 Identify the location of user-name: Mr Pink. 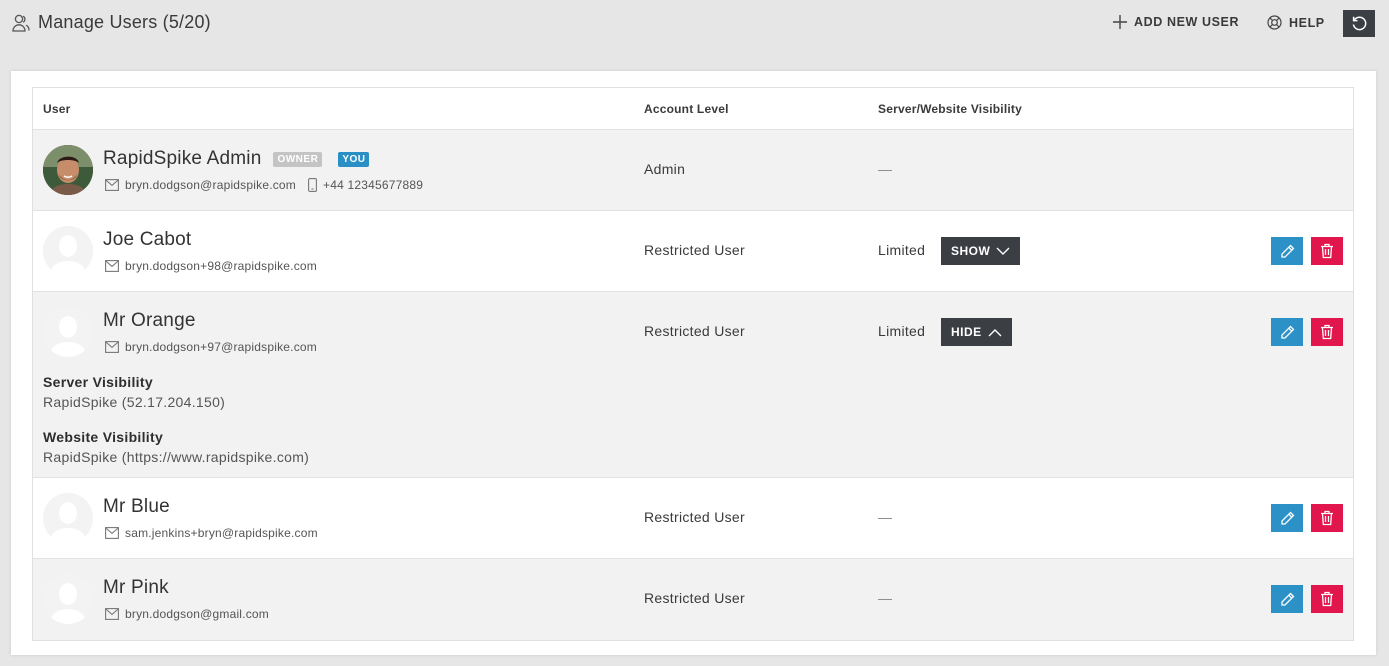
(136, 588).